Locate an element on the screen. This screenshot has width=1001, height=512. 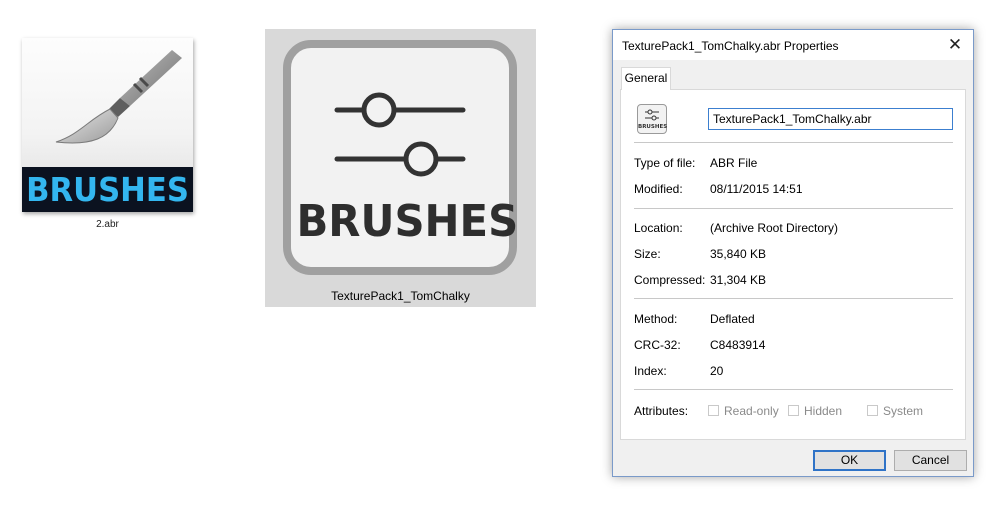
brushes-sliders-icon: BRUSHES is located at coordinates (401, 157).